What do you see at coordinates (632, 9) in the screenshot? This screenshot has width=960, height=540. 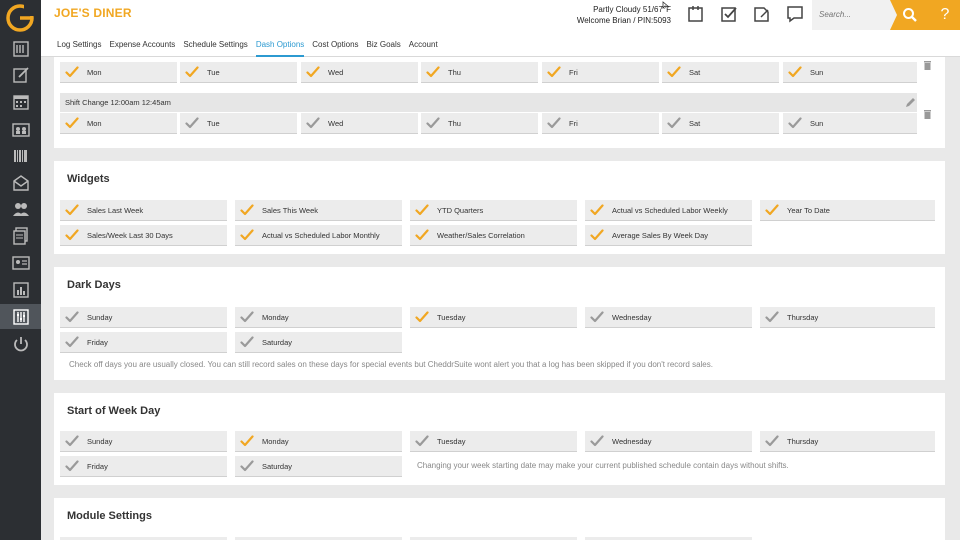 I see `weather-text: Partly Cloudy 51/67°F` at bounding box center [632, 9].